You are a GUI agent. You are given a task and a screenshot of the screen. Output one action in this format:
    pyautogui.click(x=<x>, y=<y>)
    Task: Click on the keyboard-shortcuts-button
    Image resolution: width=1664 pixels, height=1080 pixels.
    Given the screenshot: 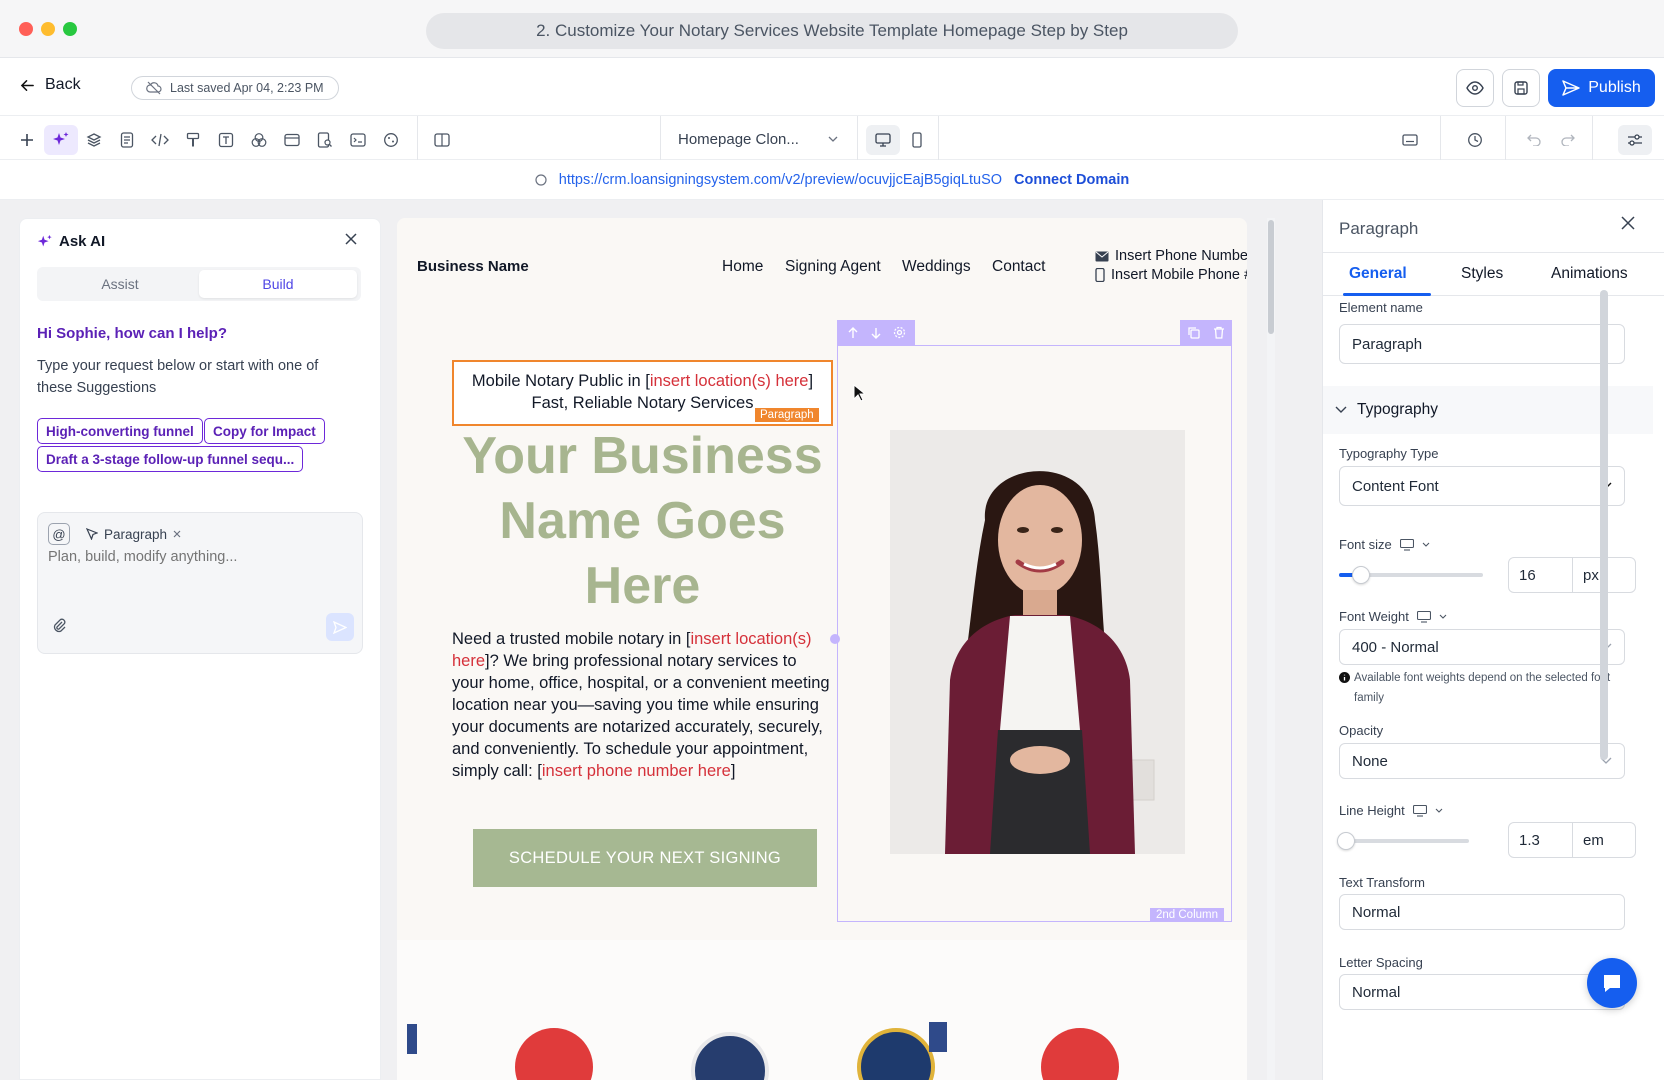 What is the action you would take?
    pyautogui.click(x=1410, y=140)
    